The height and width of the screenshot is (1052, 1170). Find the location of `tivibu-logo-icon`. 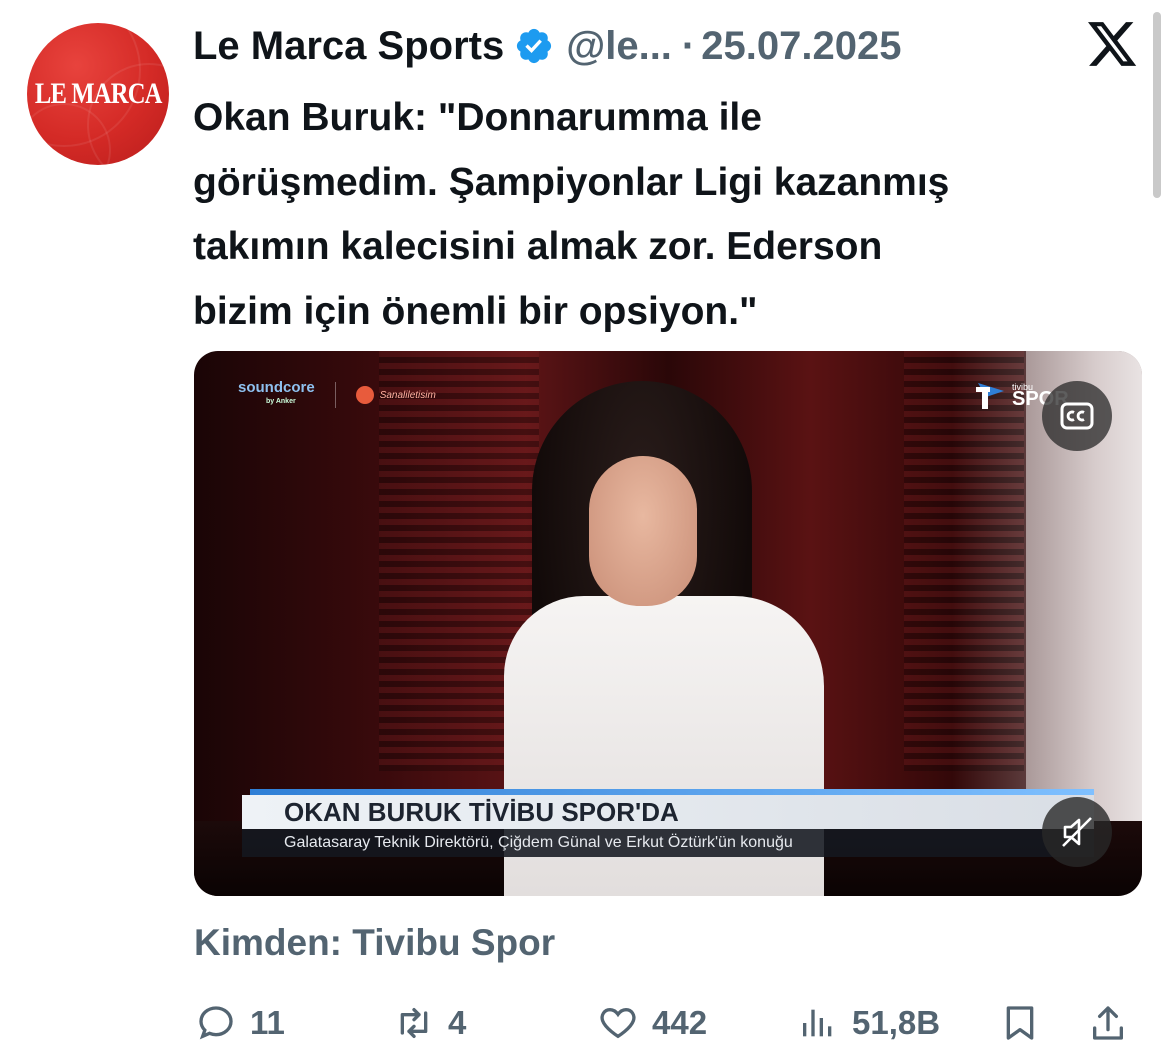

tivibu-logo-icon is located at coordinates (990, 396).